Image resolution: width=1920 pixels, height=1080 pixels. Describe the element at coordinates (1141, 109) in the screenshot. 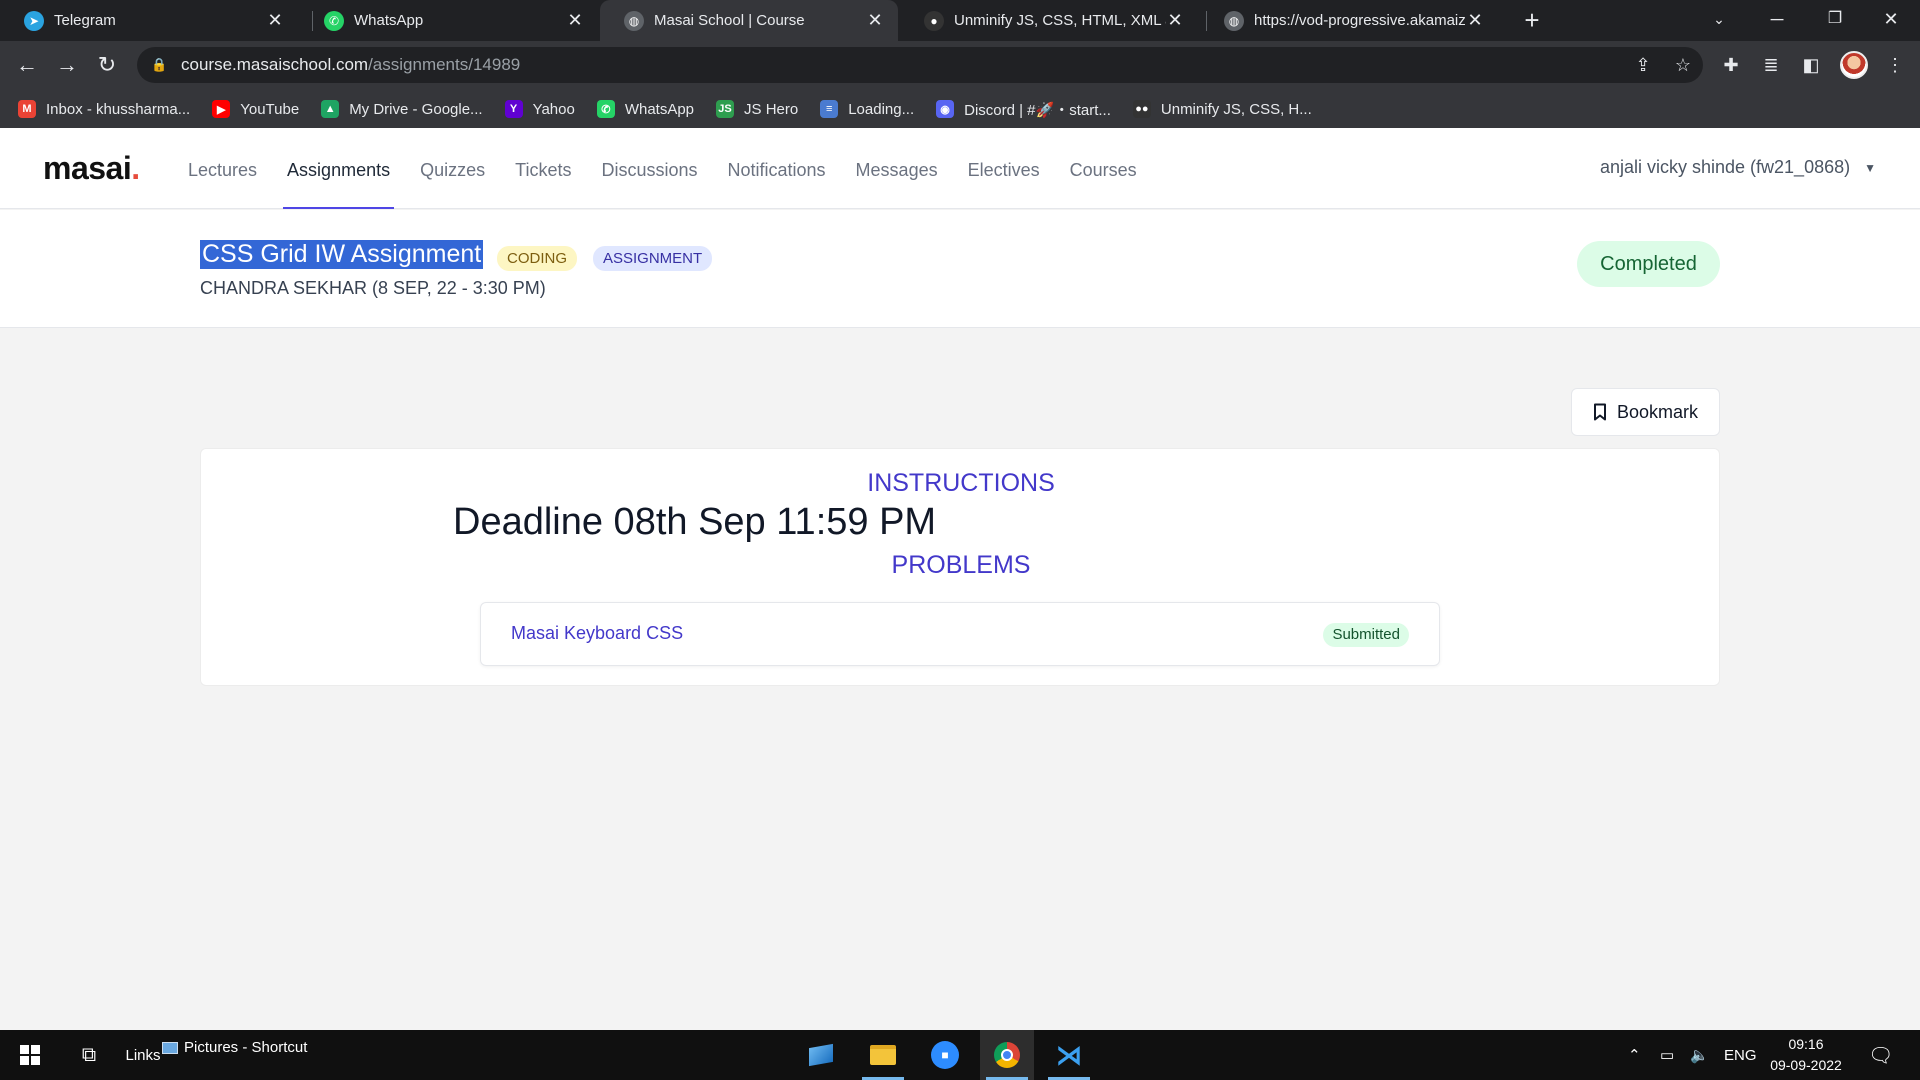

I see `unminify-icon: ●●` at that location.